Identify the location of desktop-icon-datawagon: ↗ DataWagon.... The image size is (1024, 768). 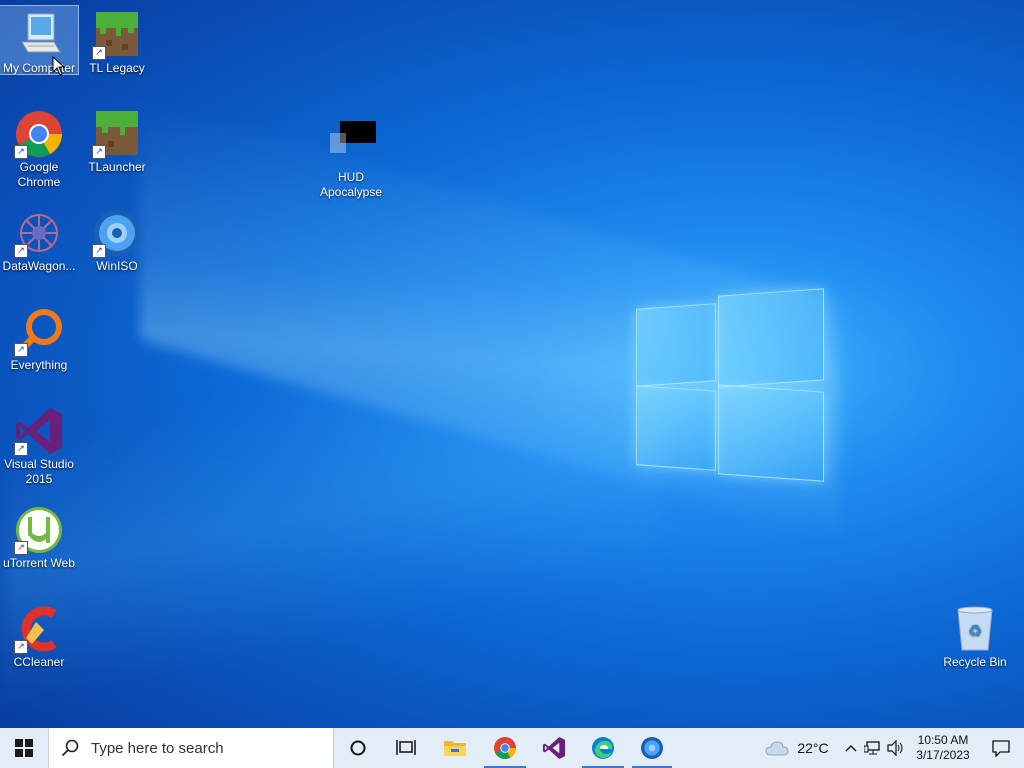
(39, 239).